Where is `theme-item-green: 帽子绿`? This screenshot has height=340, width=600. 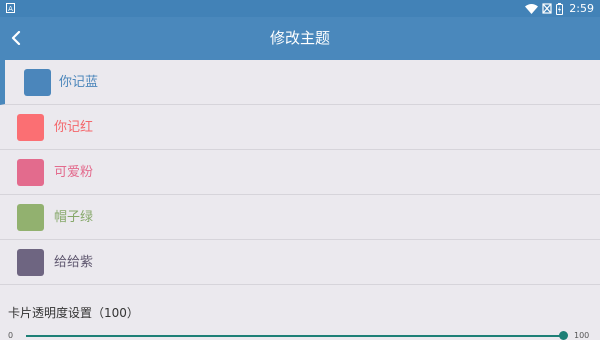
theme-item-green: 帽子绿 is located at coordinates (300, 217).